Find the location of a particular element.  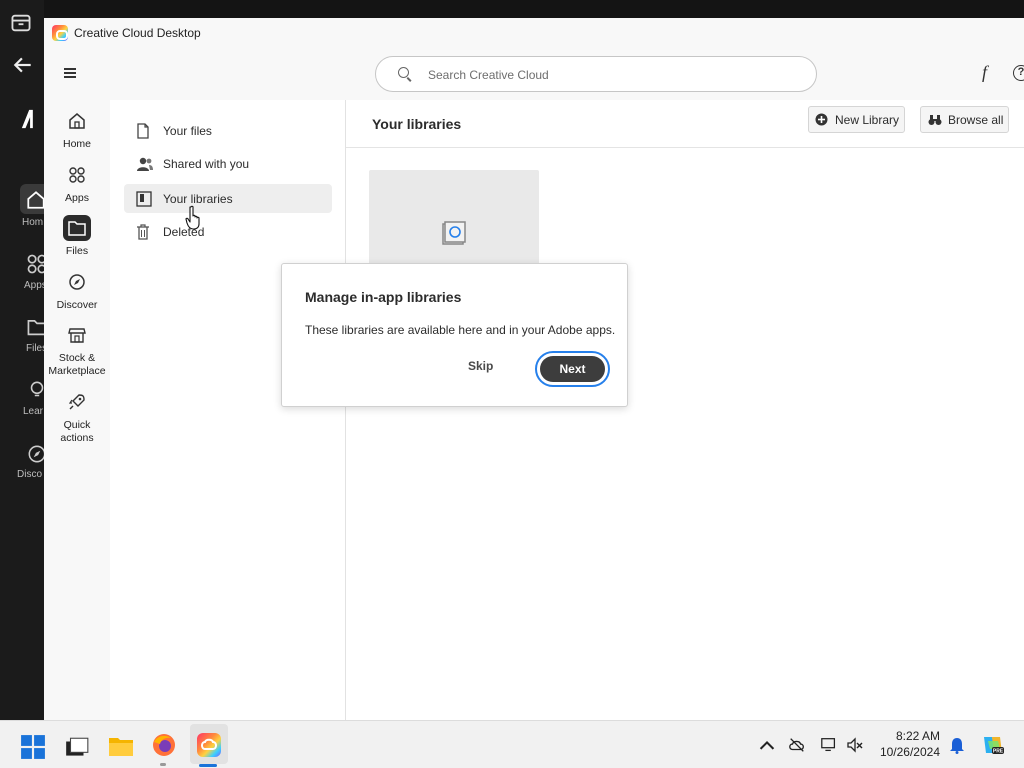

rail-item-quick-actions: Quick actions is located at coordinates (77, 416).